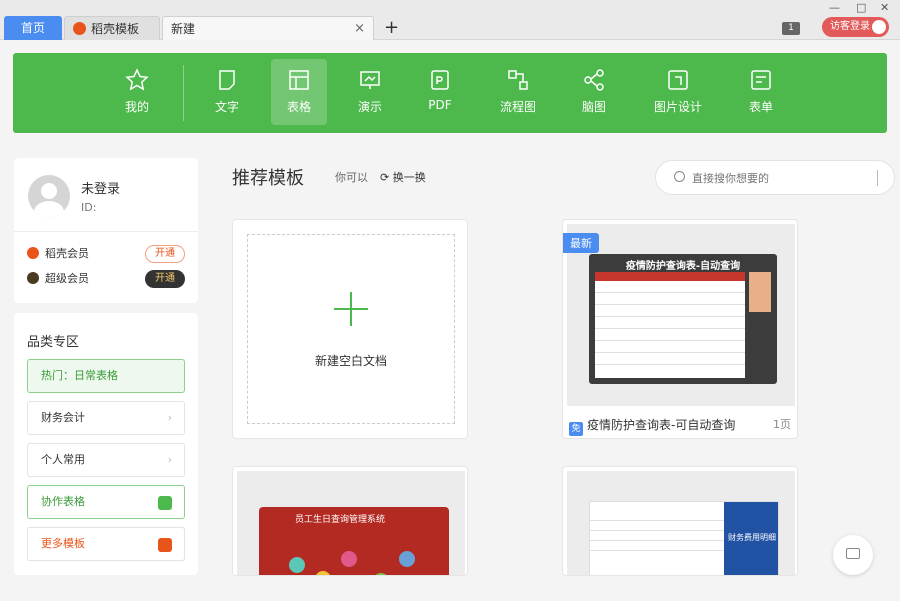  What do you see at coordinates (593, 107) in the screenshot?
I see `toolbar-item-label: 脑图` at bounding box center [593, 107].